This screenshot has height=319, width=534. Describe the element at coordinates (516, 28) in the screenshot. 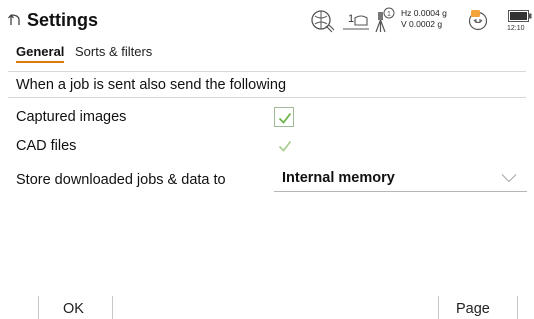

I see `clock: 12:10` at that location.